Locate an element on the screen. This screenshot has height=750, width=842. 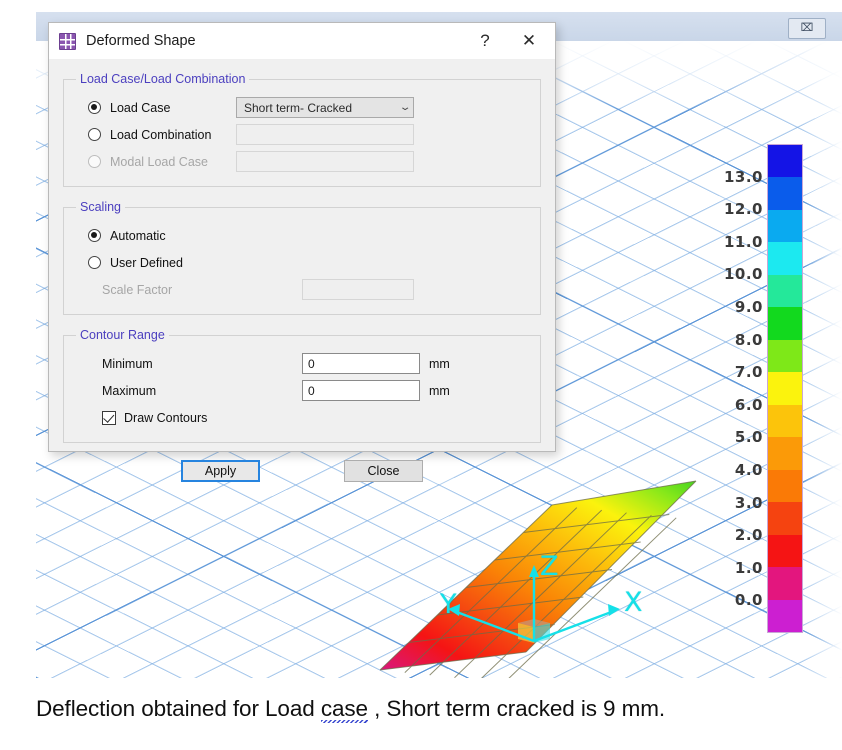
user-defined-row: User Defined is located at coordinates (302, 262).